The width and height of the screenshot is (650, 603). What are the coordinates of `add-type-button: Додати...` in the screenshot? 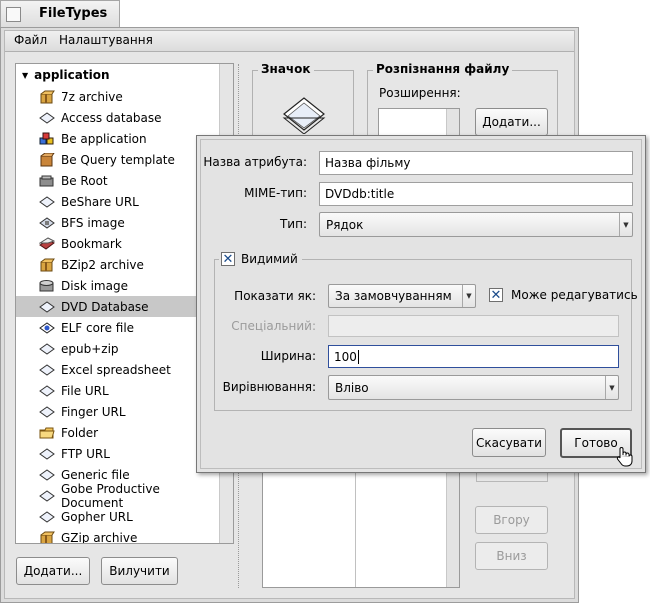 It's located at (53, 571).